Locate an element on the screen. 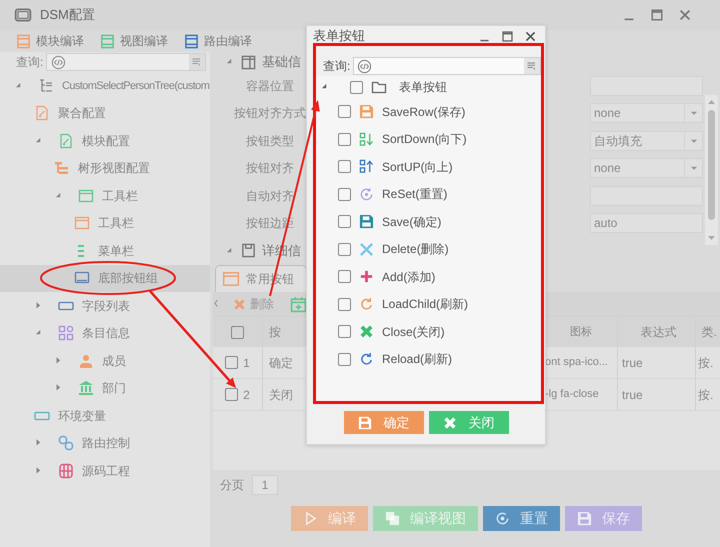  compile-button: 编译 is located at coordinates (329, 518).